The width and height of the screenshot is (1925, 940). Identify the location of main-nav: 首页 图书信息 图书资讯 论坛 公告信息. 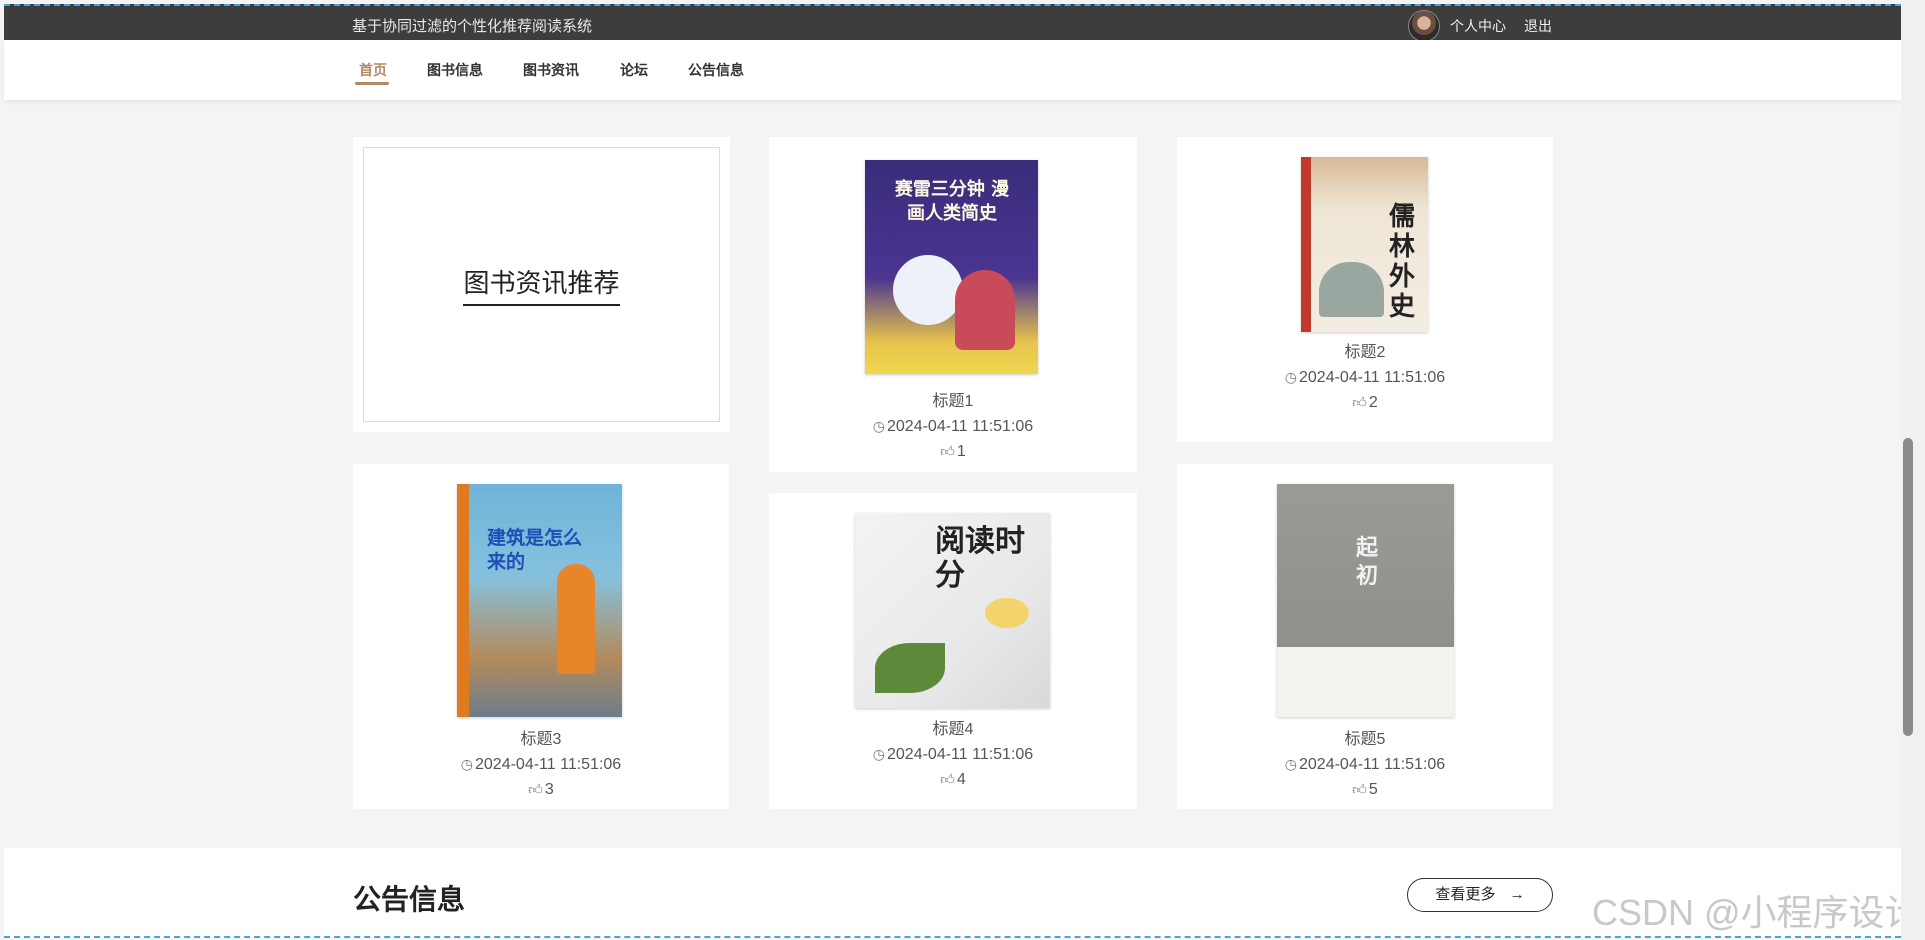
(952, 70).